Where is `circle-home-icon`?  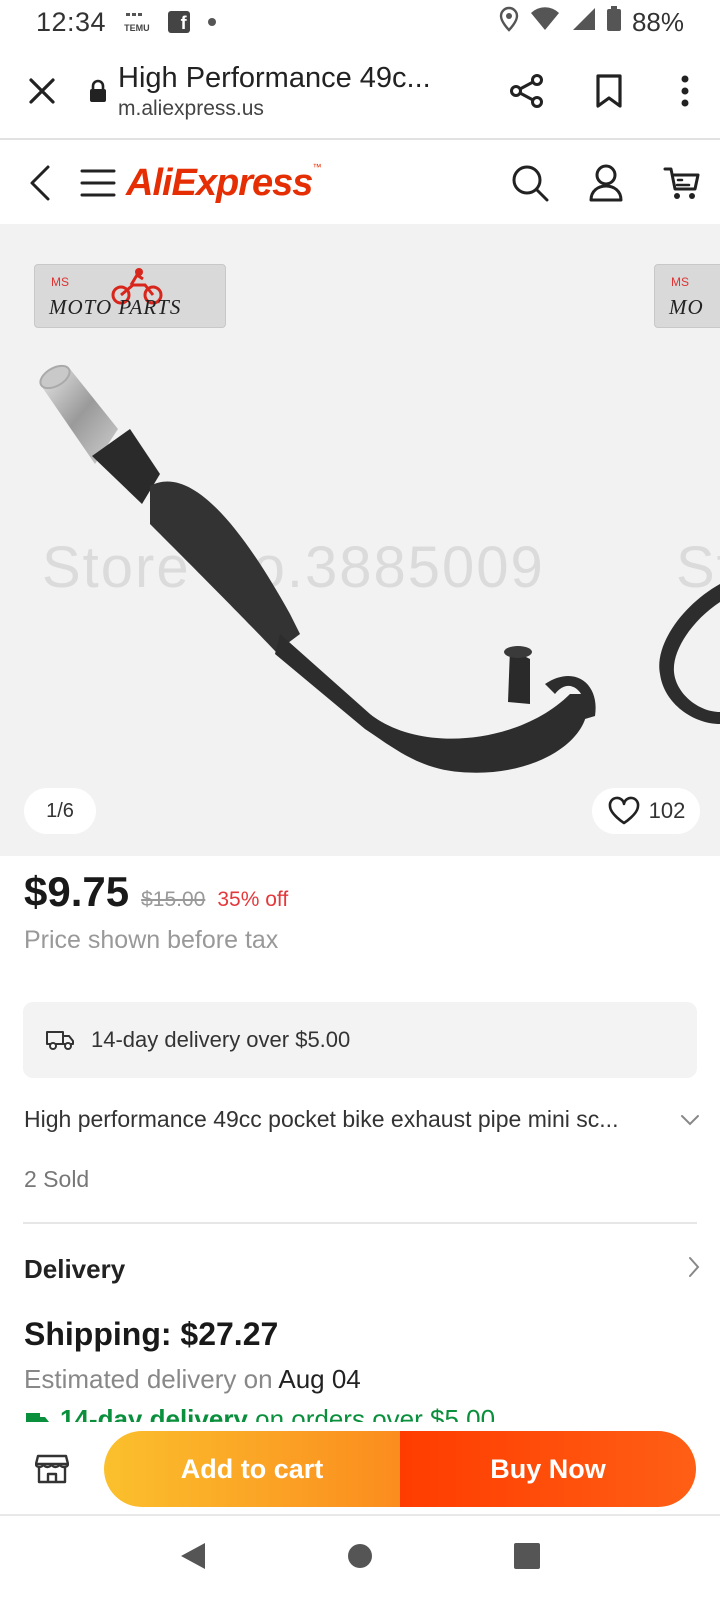 circle-home-icon is located at coordinates (359, 1555).